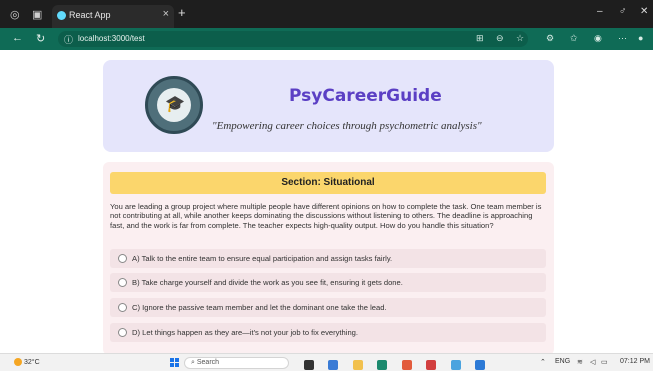 The width and height of the screenshot is (653, 371). I want to click on react-favicon-icon, so click(61, 15).